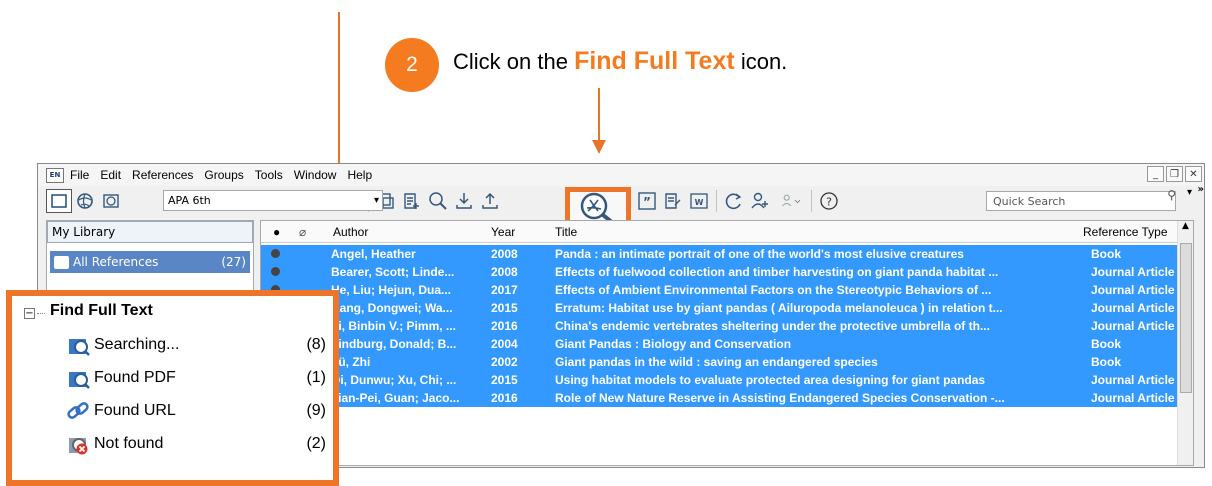  What do you see at coordinates (734, 201) in the screenshot?
I see `sync-icon` at bounding box center [734, 201].